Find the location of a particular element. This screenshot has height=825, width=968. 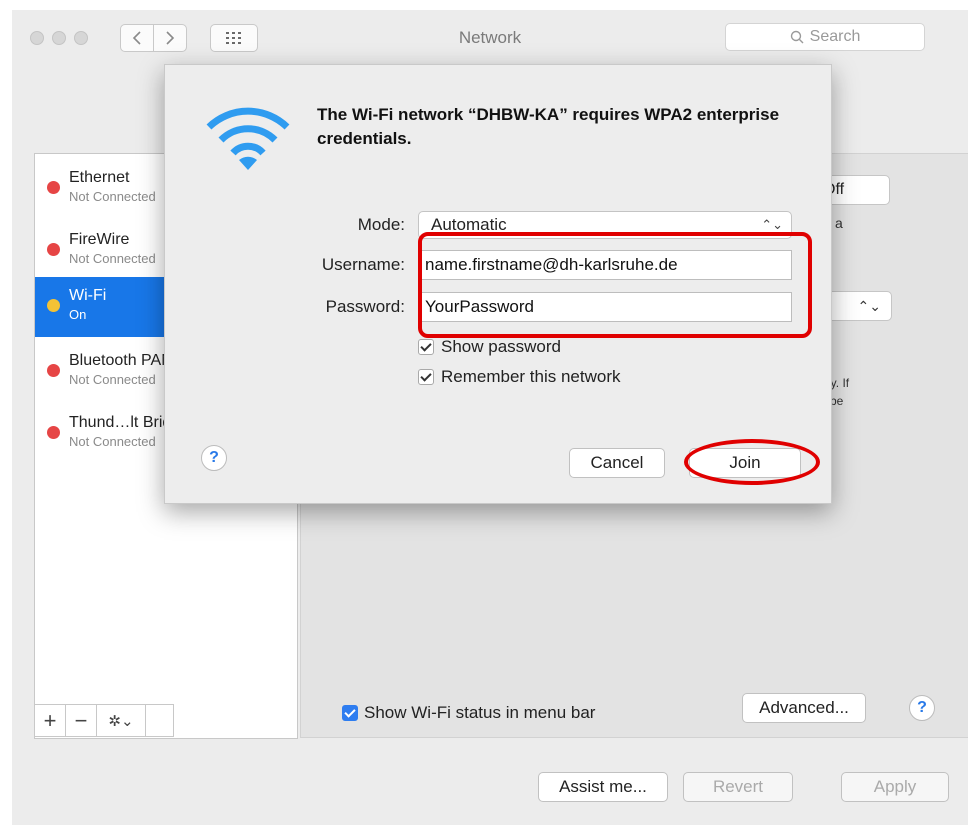

show-wifi-status-checkbox: Show Wi-Fi status in menu bar is located at coordinates (468, 713).